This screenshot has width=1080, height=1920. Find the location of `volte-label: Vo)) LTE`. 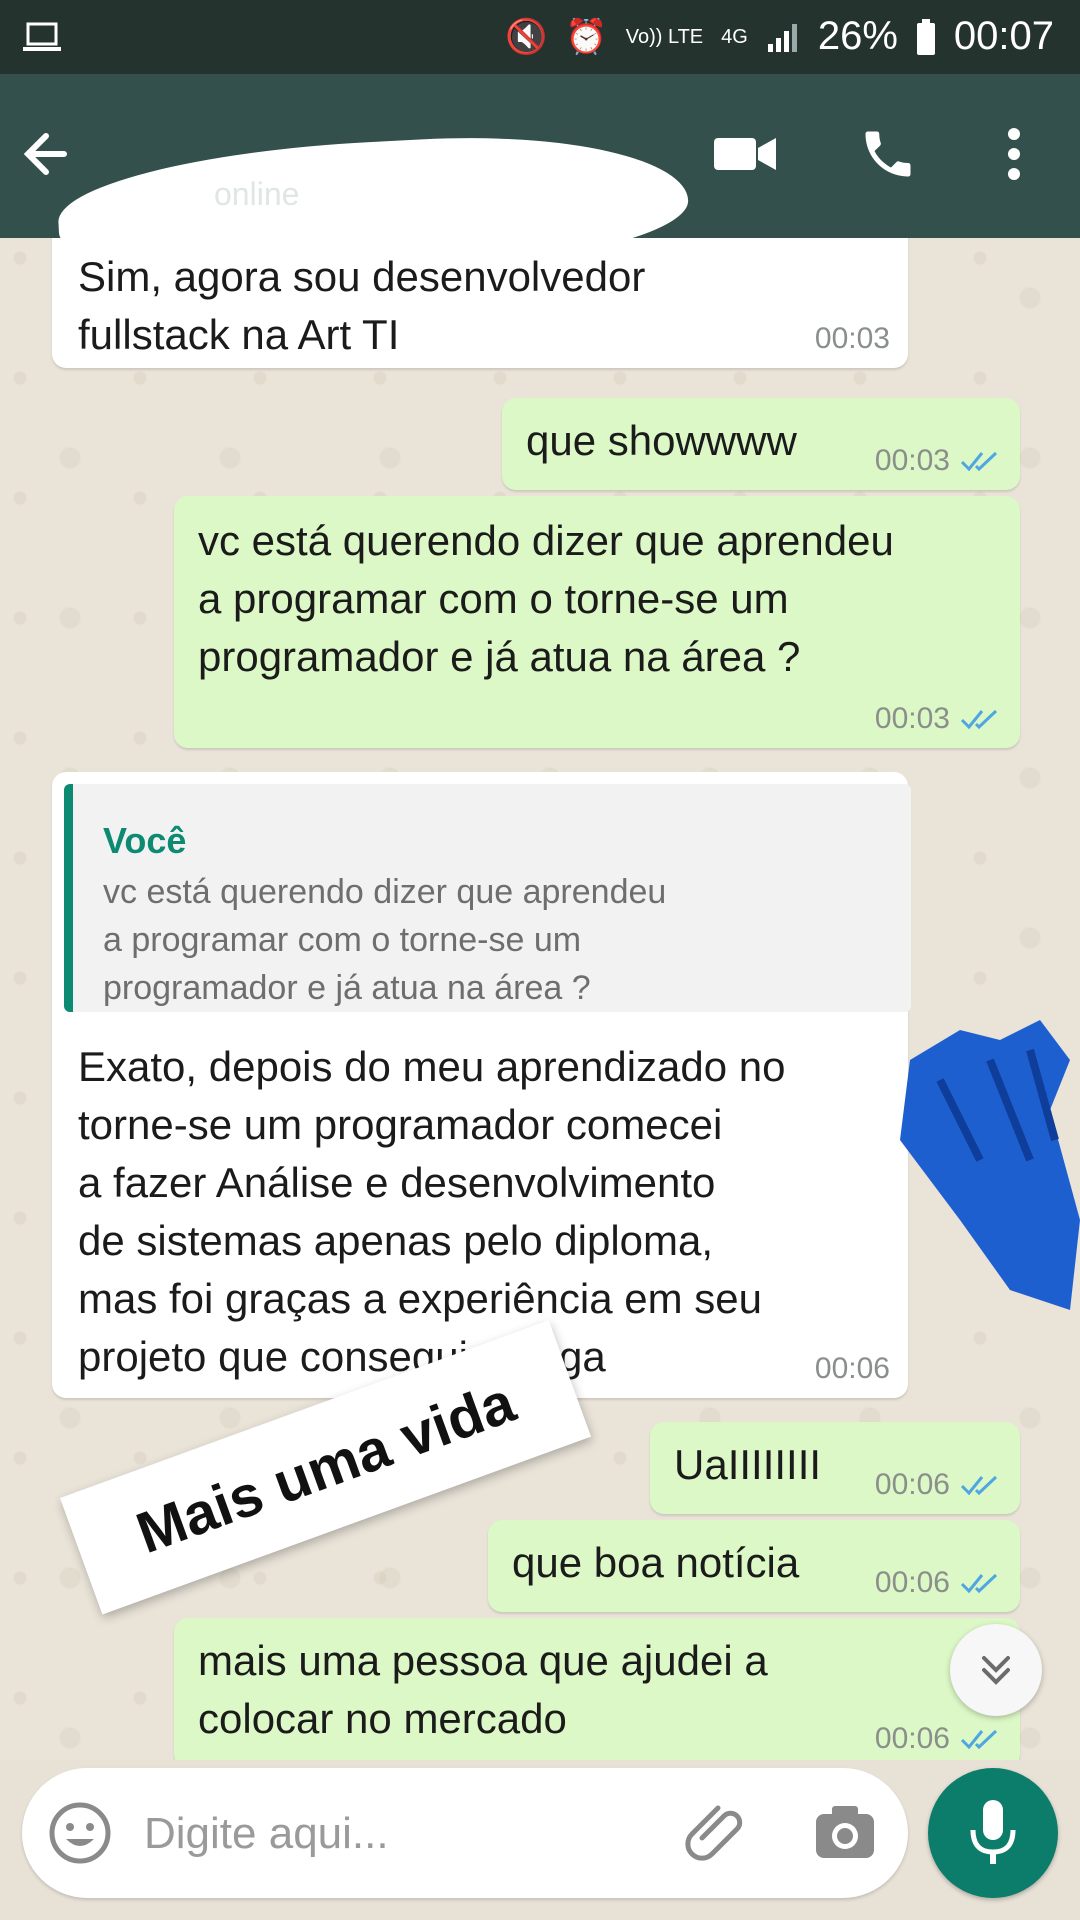

volte-label: Vo)) LTE is located at coordinates (664, 36).